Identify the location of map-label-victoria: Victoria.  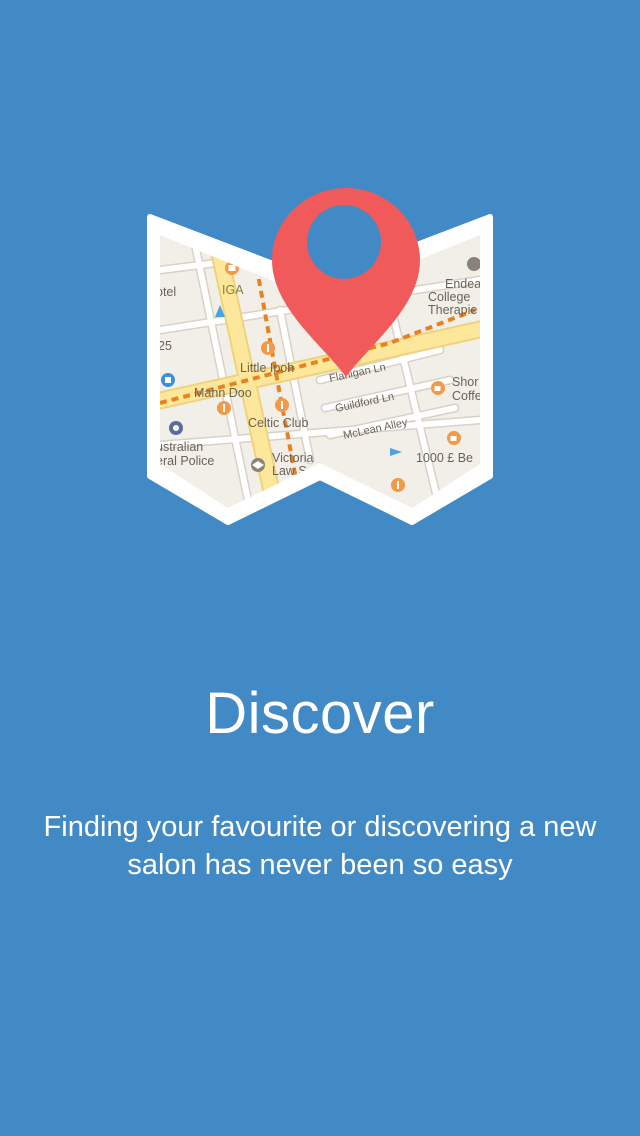
(293, 458).